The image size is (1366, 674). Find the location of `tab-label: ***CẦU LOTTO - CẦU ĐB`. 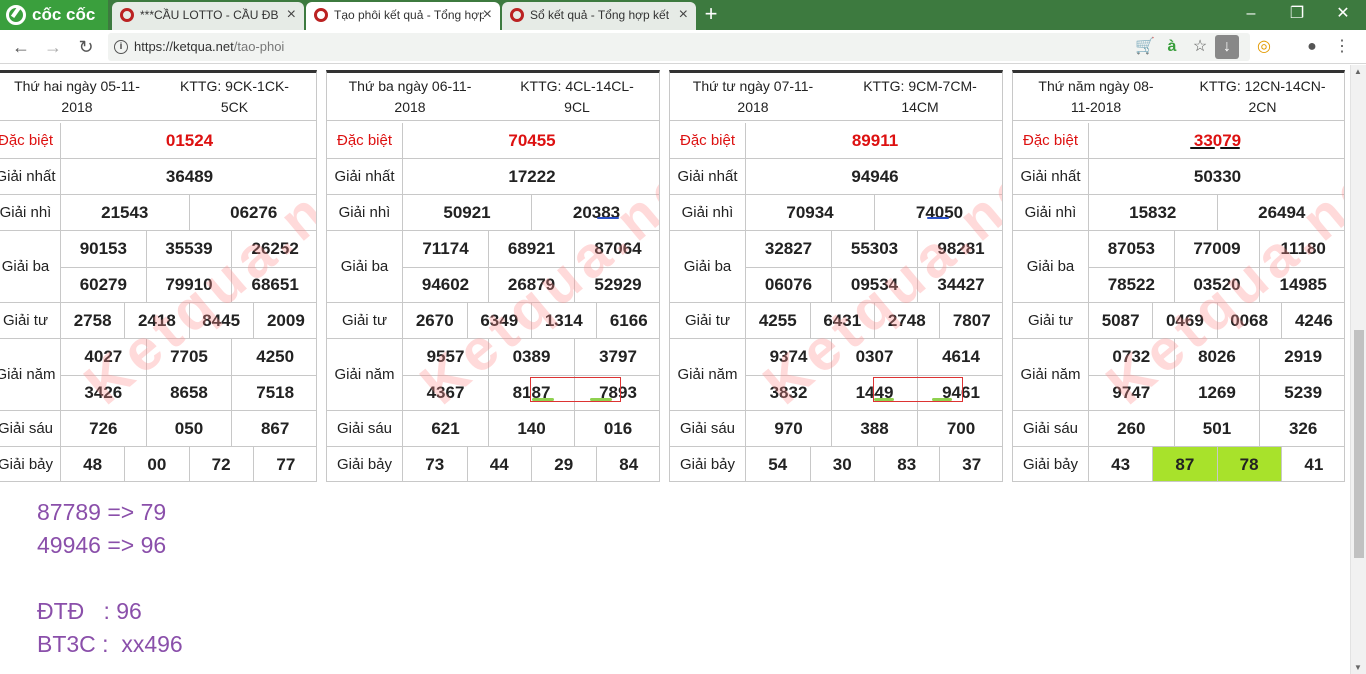

tab-label: ***CẦU LOTTO - CẦU ĐB is located at coordinates (209, 15).